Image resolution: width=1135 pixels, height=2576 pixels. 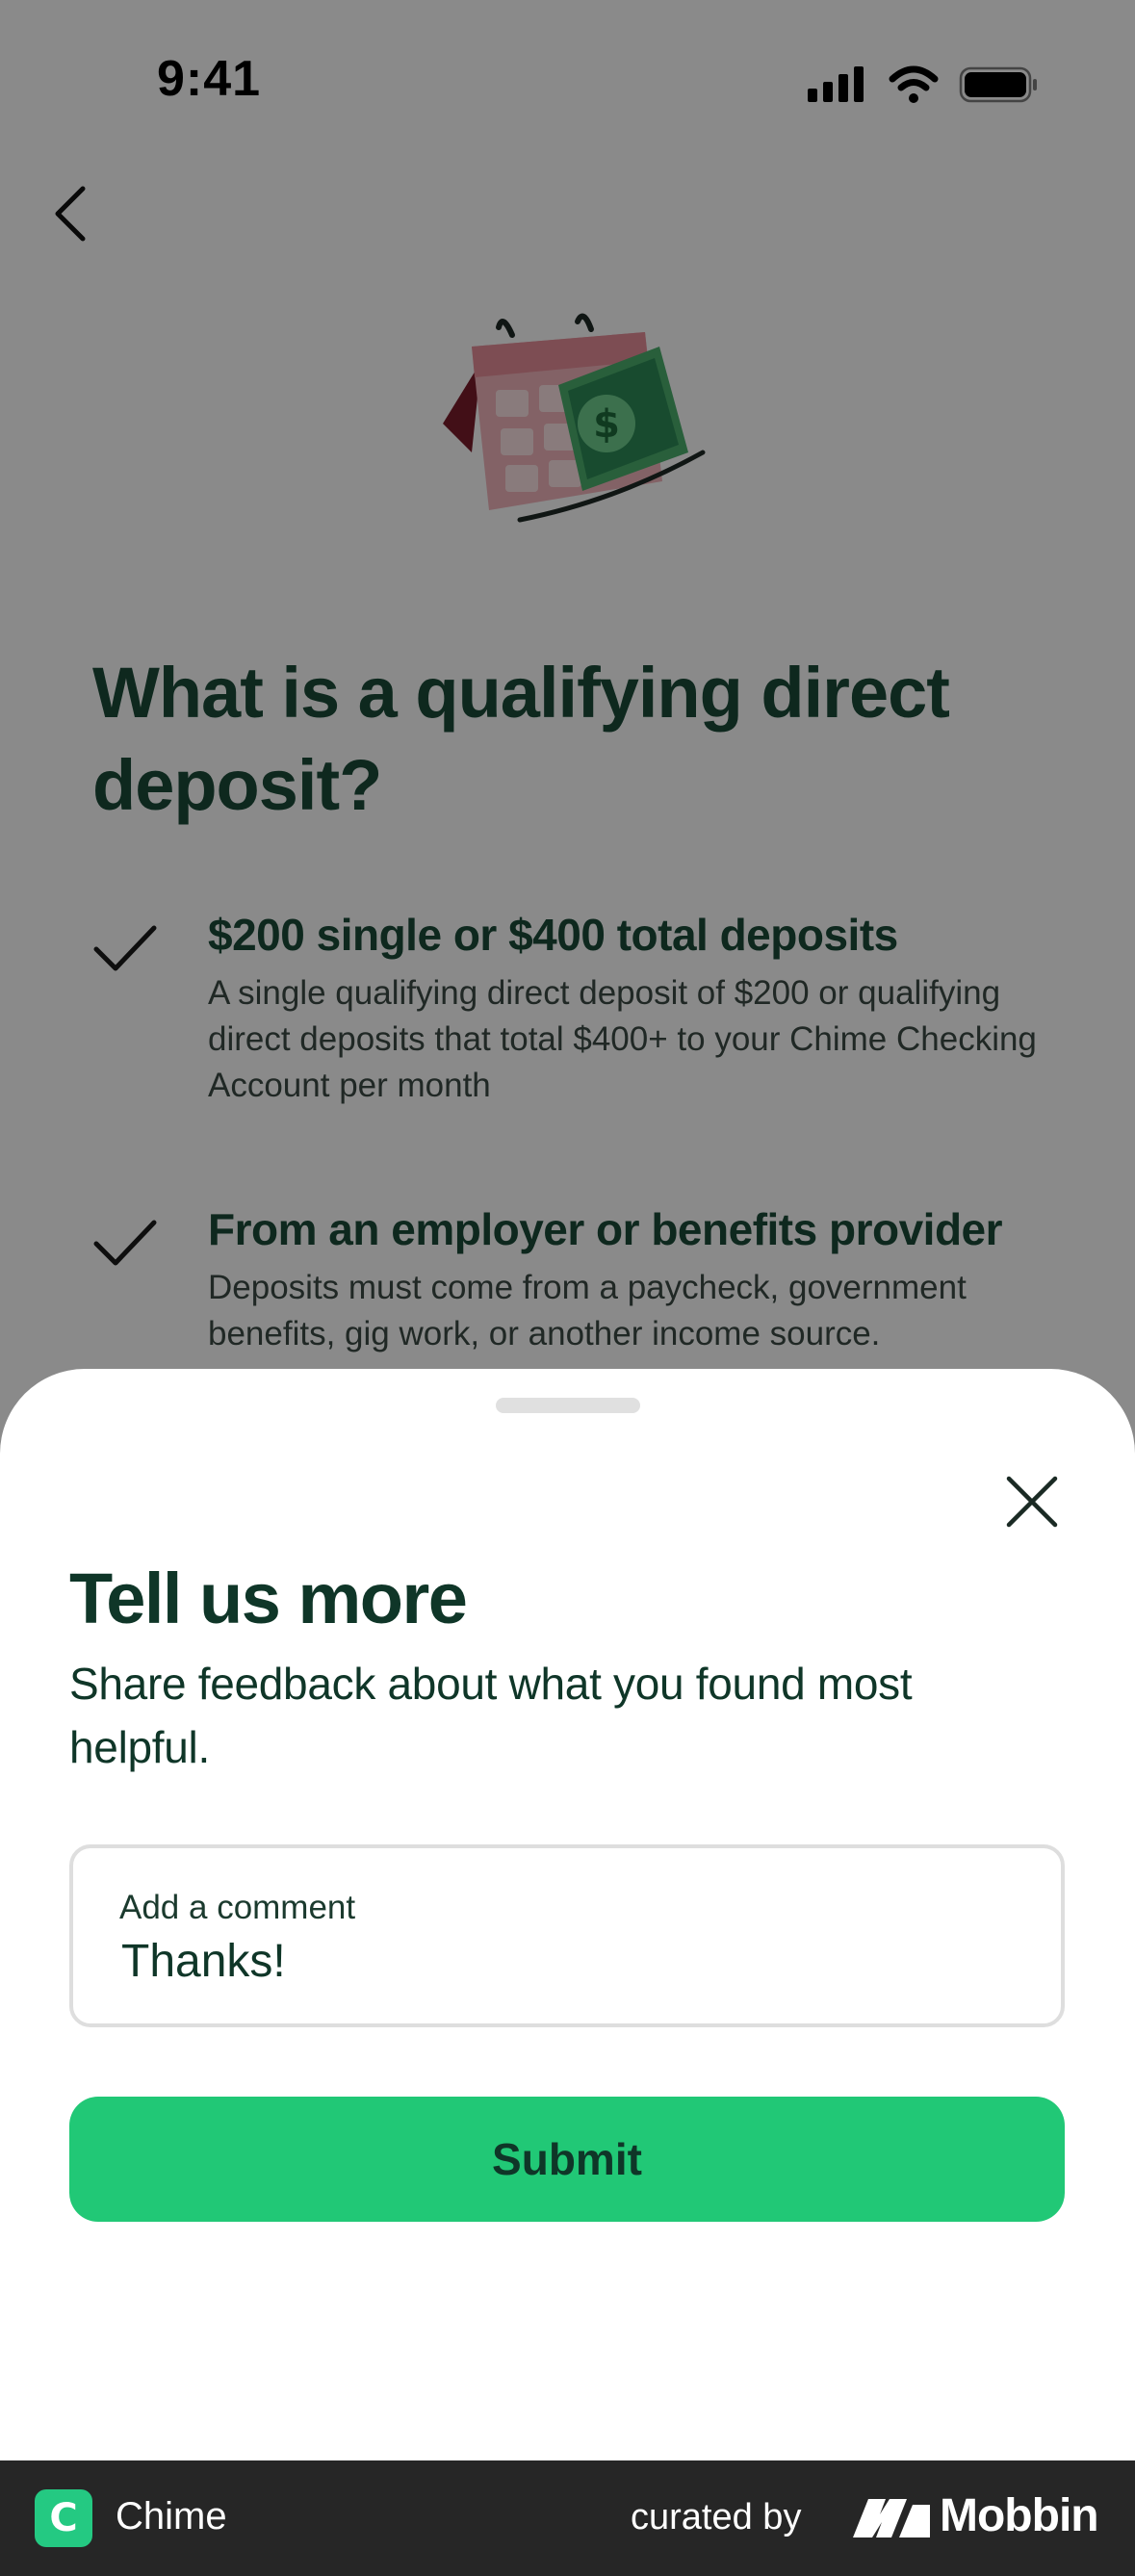 I want to click on app-name: Chime, so click(x=171, y=2516).